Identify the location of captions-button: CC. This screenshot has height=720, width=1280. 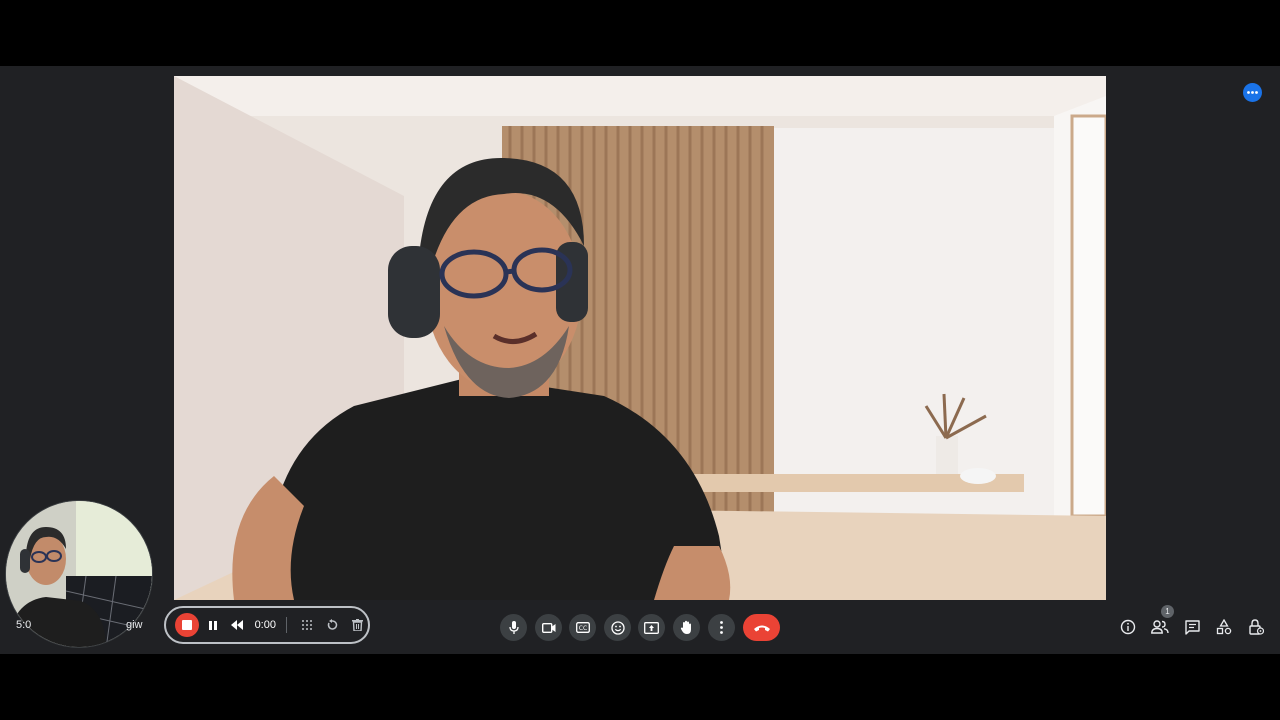
(582, 627).